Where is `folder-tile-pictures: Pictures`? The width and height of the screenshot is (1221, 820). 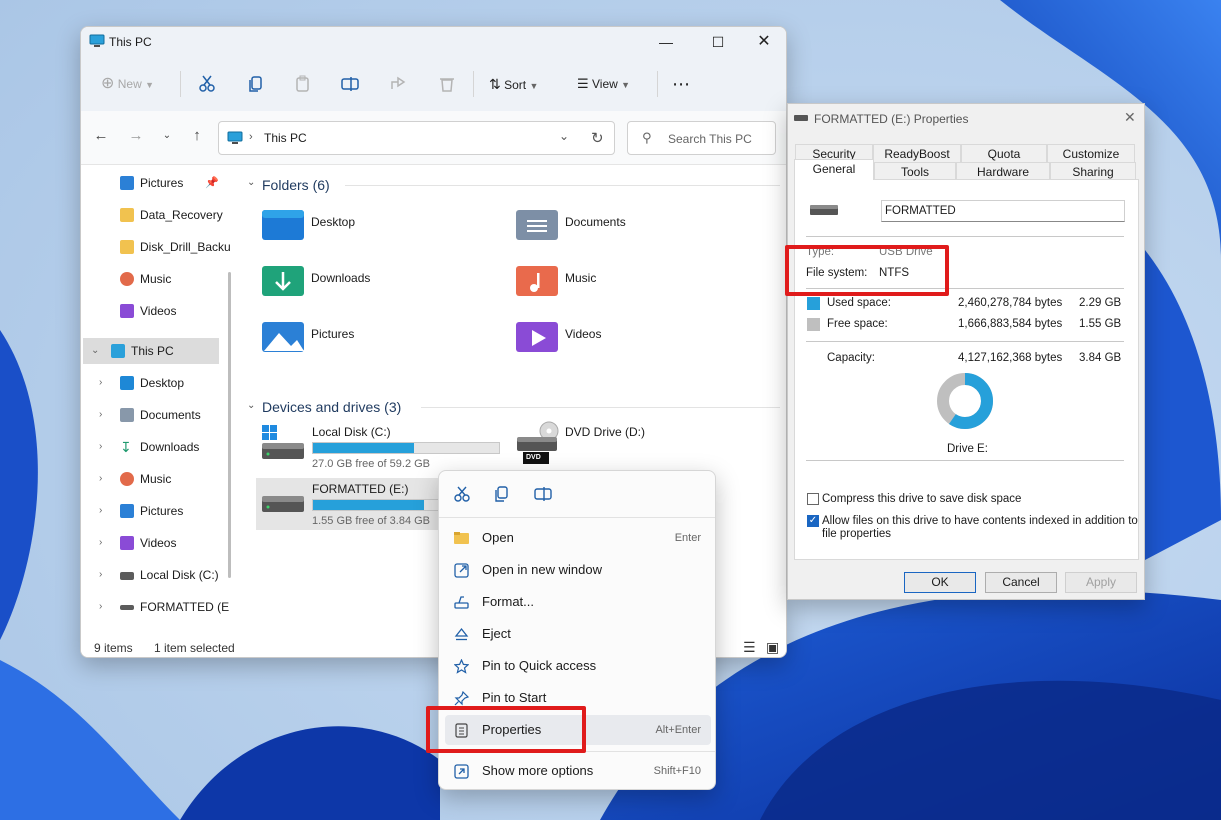 folder-tile-pictures: Pictures is located at coordinates (381, 343).